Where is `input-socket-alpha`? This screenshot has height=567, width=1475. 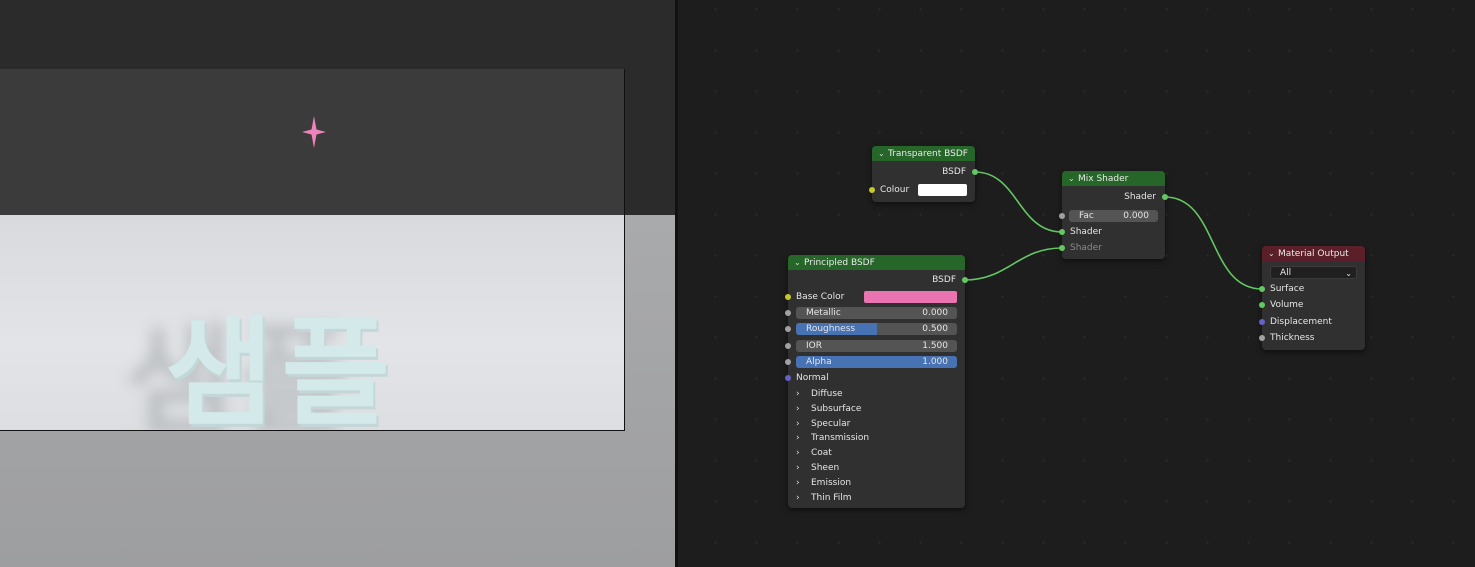
input-socket-alpha is located at coordinates (788, 362).